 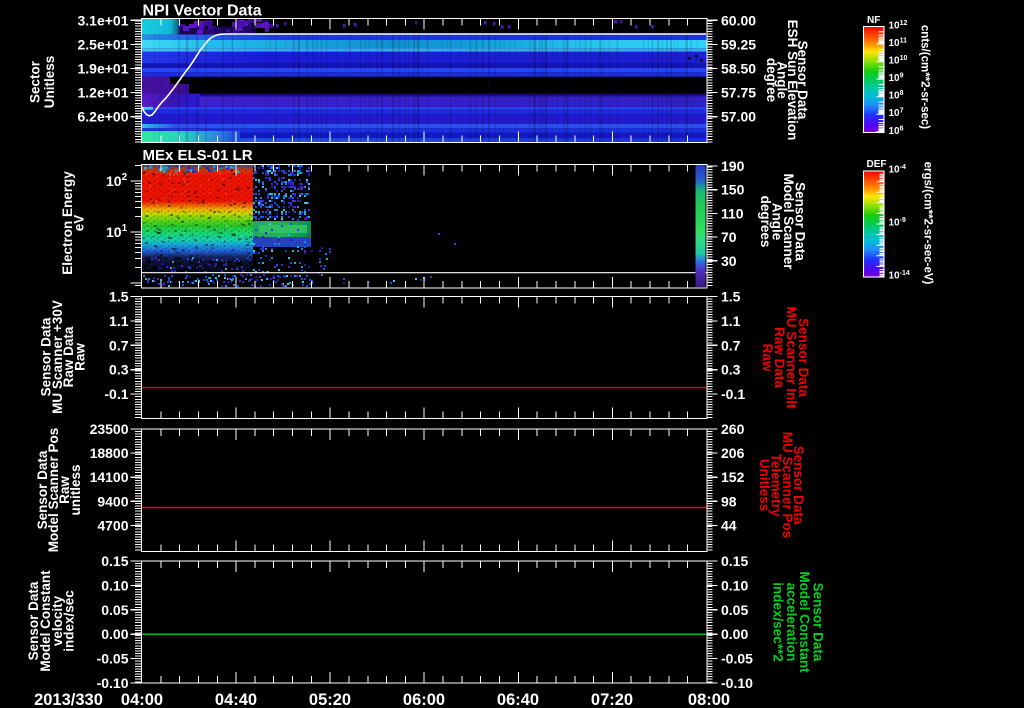 I want to click on svg-text: 23500, so click(x=109, y=429).